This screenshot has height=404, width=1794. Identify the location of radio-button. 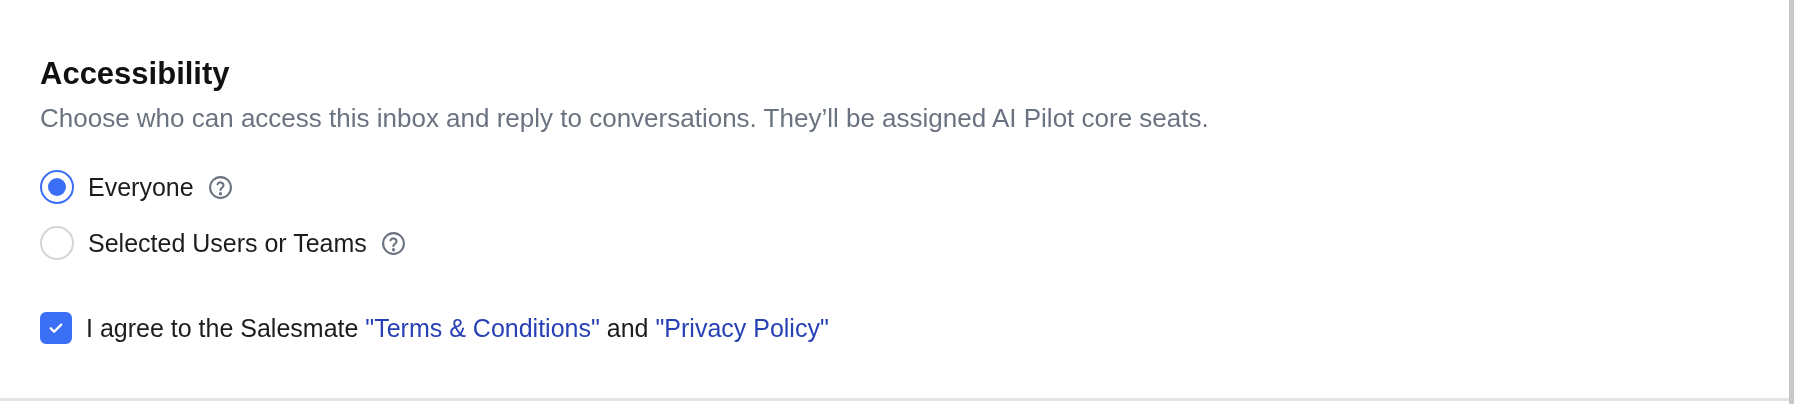
(57, 187).